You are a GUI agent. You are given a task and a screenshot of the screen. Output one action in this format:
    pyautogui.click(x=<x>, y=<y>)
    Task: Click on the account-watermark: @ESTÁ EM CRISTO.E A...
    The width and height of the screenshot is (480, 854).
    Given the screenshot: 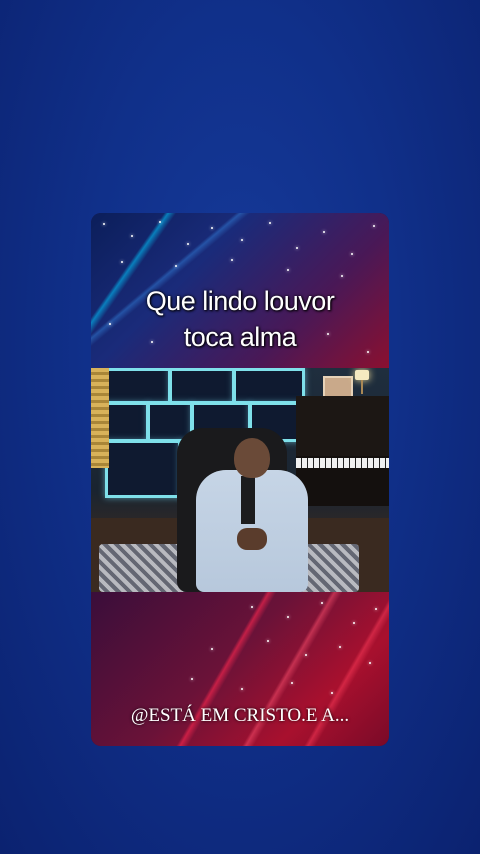 What is the action you would take?
    pyautogui.click(x=240, y=715)
    